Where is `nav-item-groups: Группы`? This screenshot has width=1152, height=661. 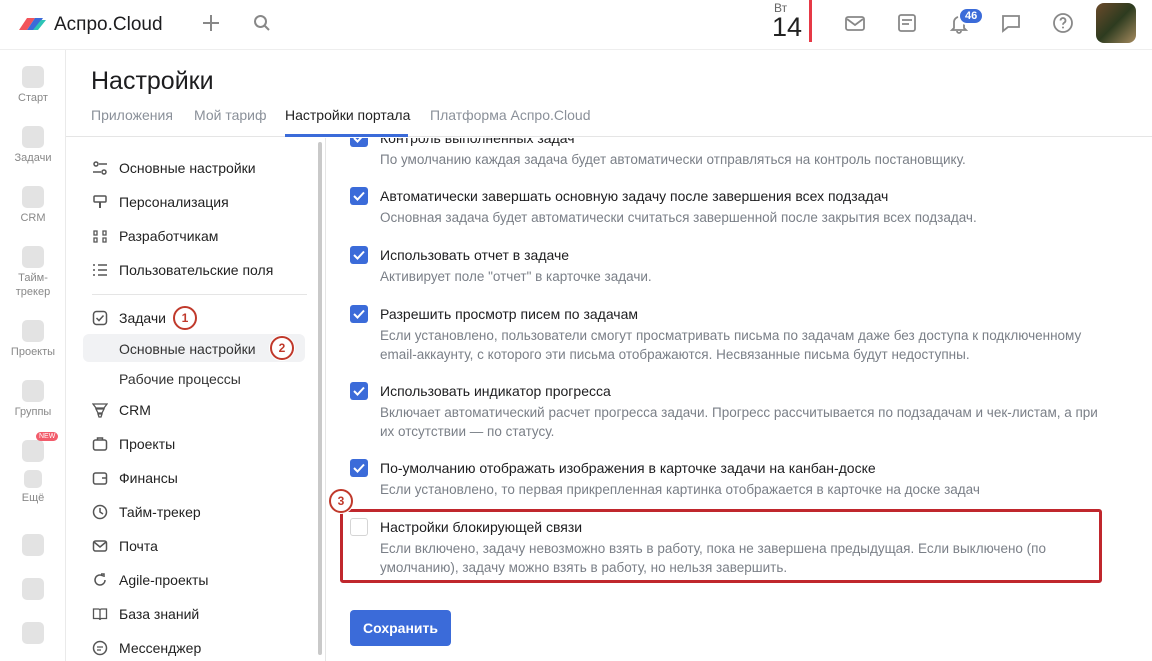 nav-item-groups: Группы is located at coordinates (33, 399).